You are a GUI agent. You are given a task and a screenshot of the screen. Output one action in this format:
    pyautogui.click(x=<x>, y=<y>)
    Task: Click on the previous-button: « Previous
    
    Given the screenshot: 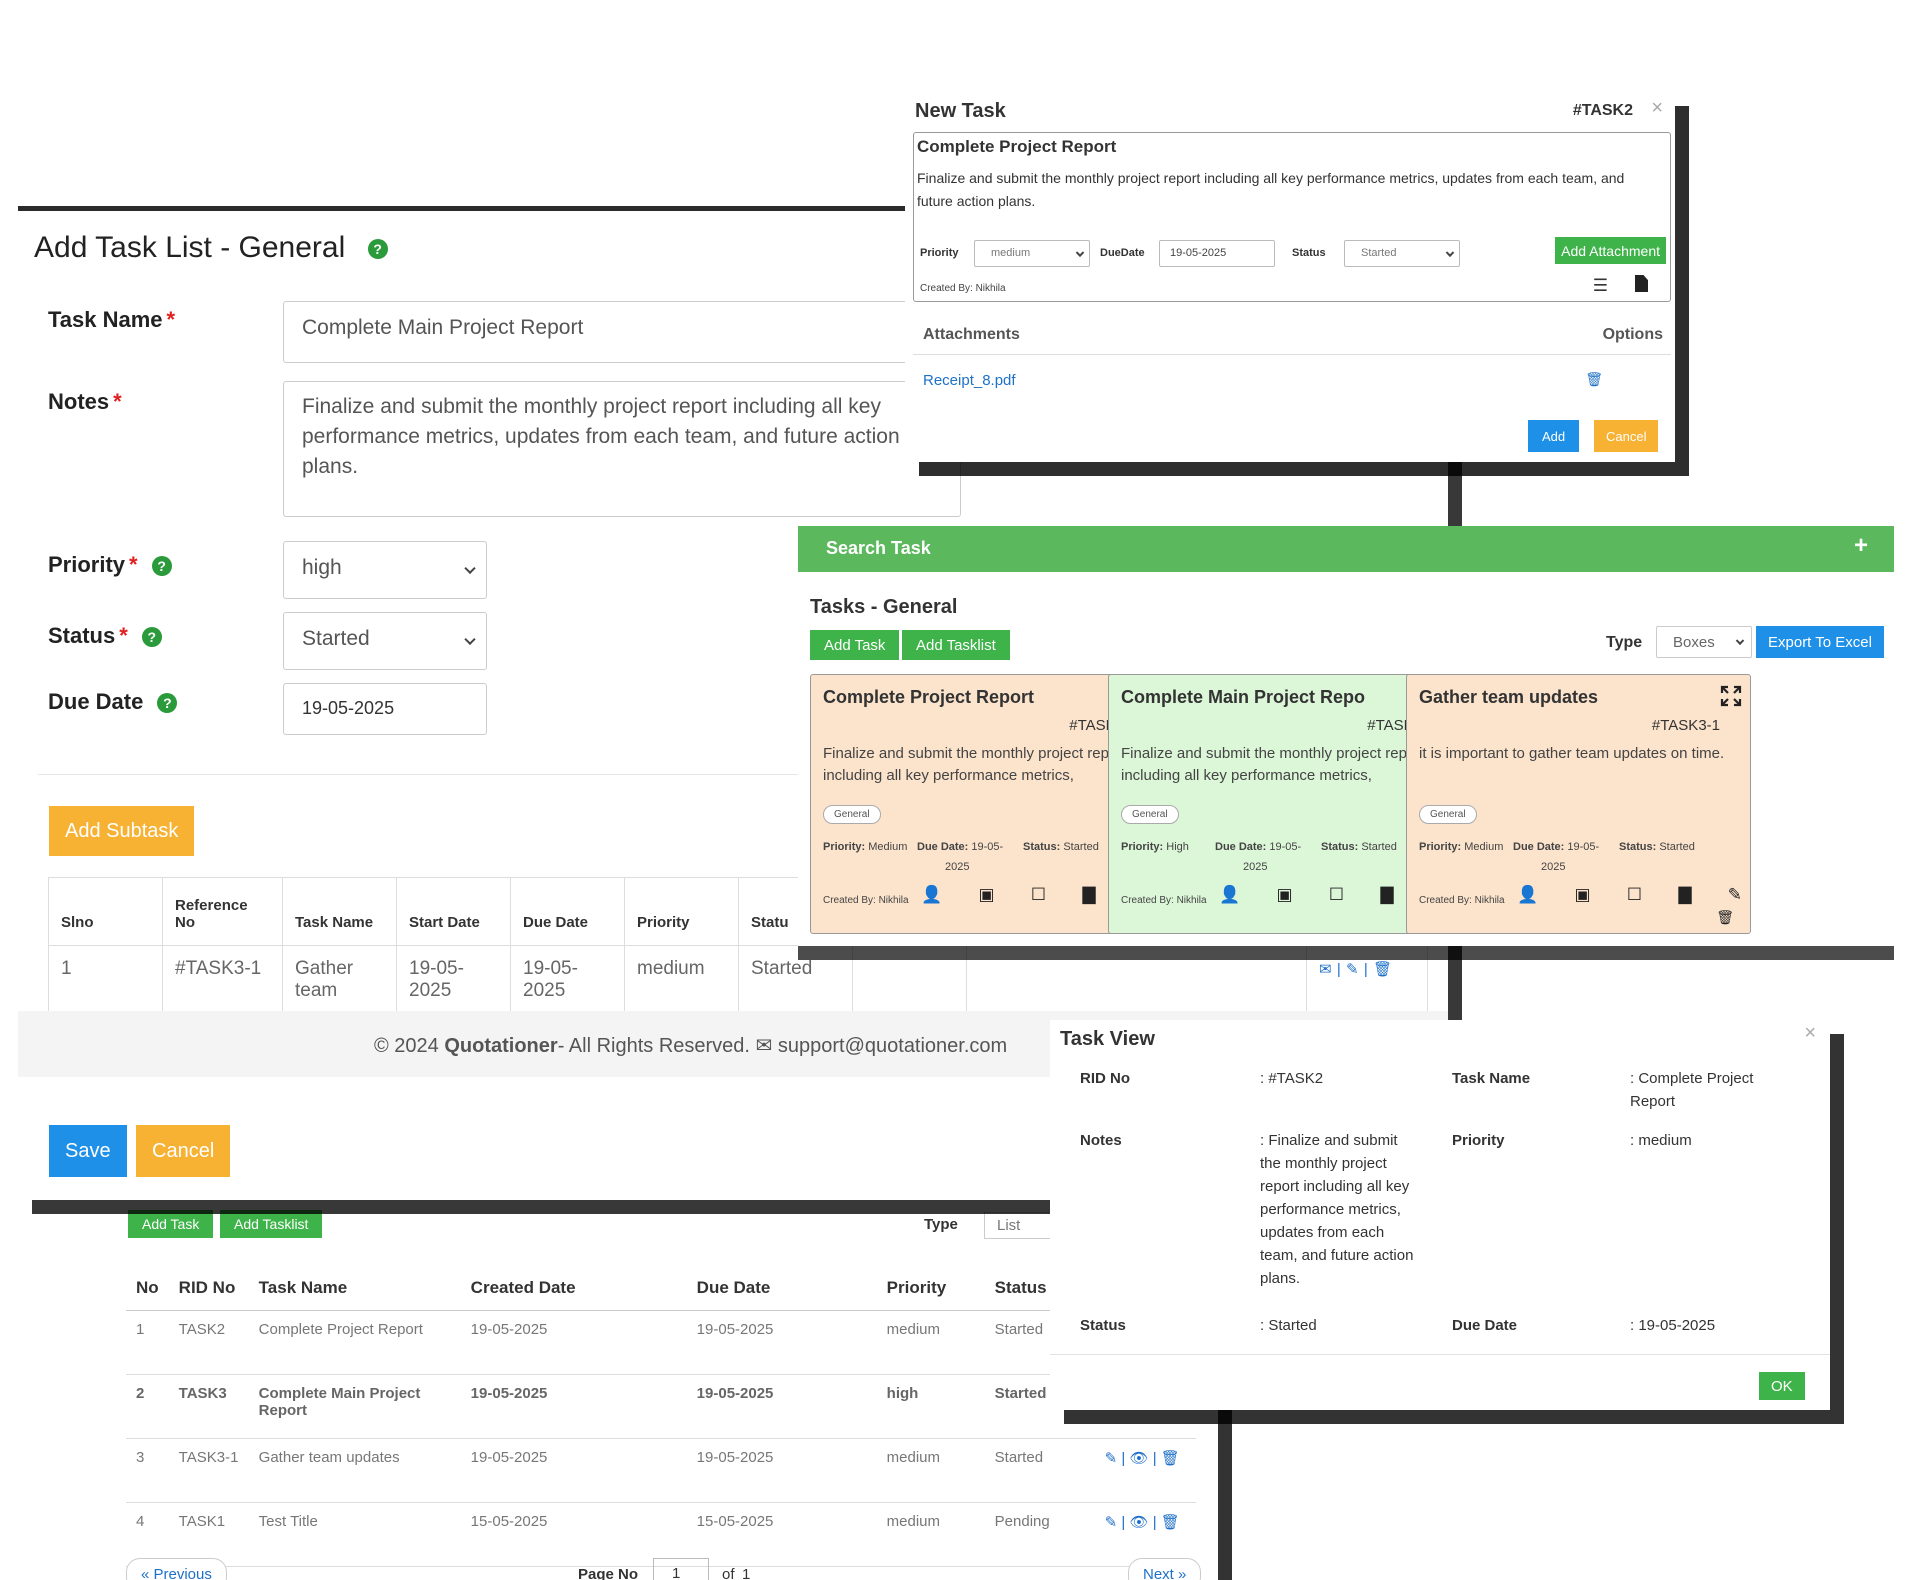 What is the action you would take?
    pyautogui.click(x=176, y=1569)
    